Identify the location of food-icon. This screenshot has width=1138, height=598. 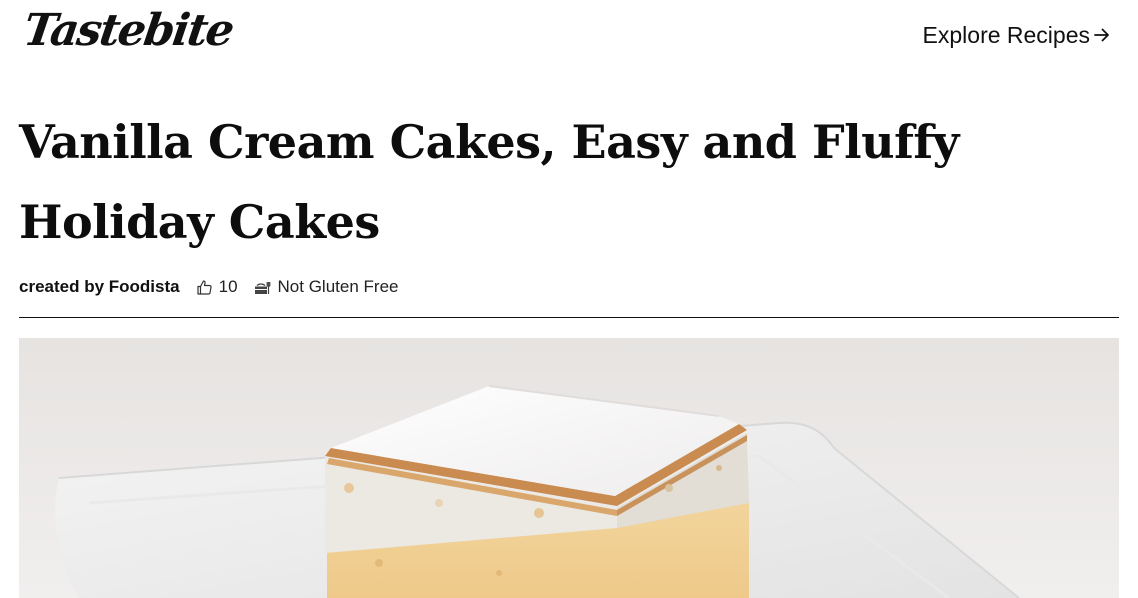
(262, 287).